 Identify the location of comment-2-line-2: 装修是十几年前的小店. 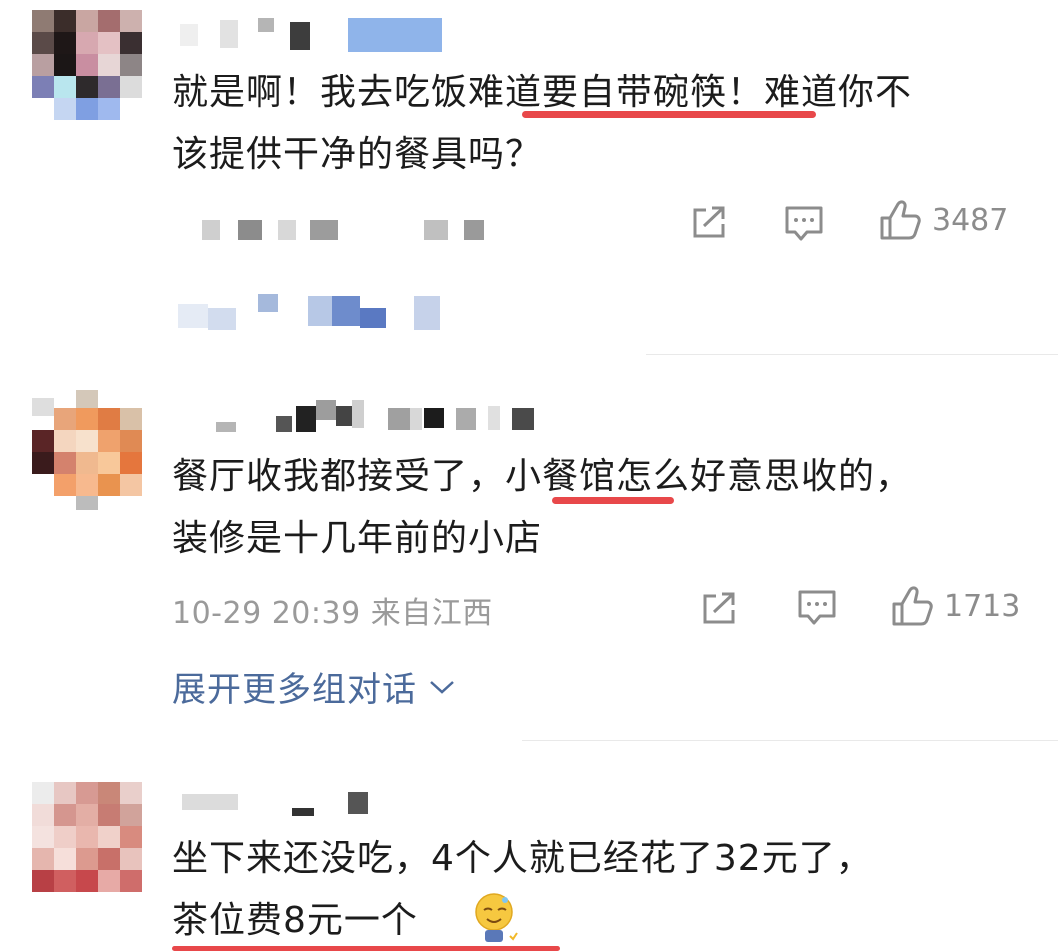
(357, 538).